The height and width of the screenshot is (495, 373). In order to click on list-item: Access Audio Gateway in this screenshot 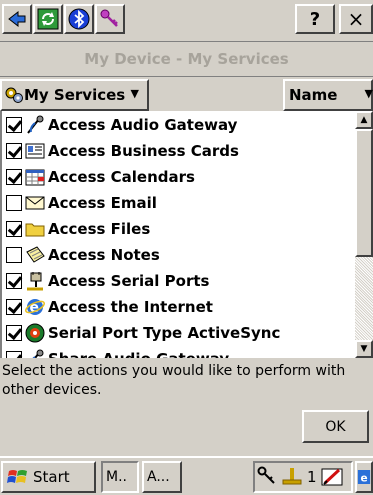, I will do `click(178, 125)`.